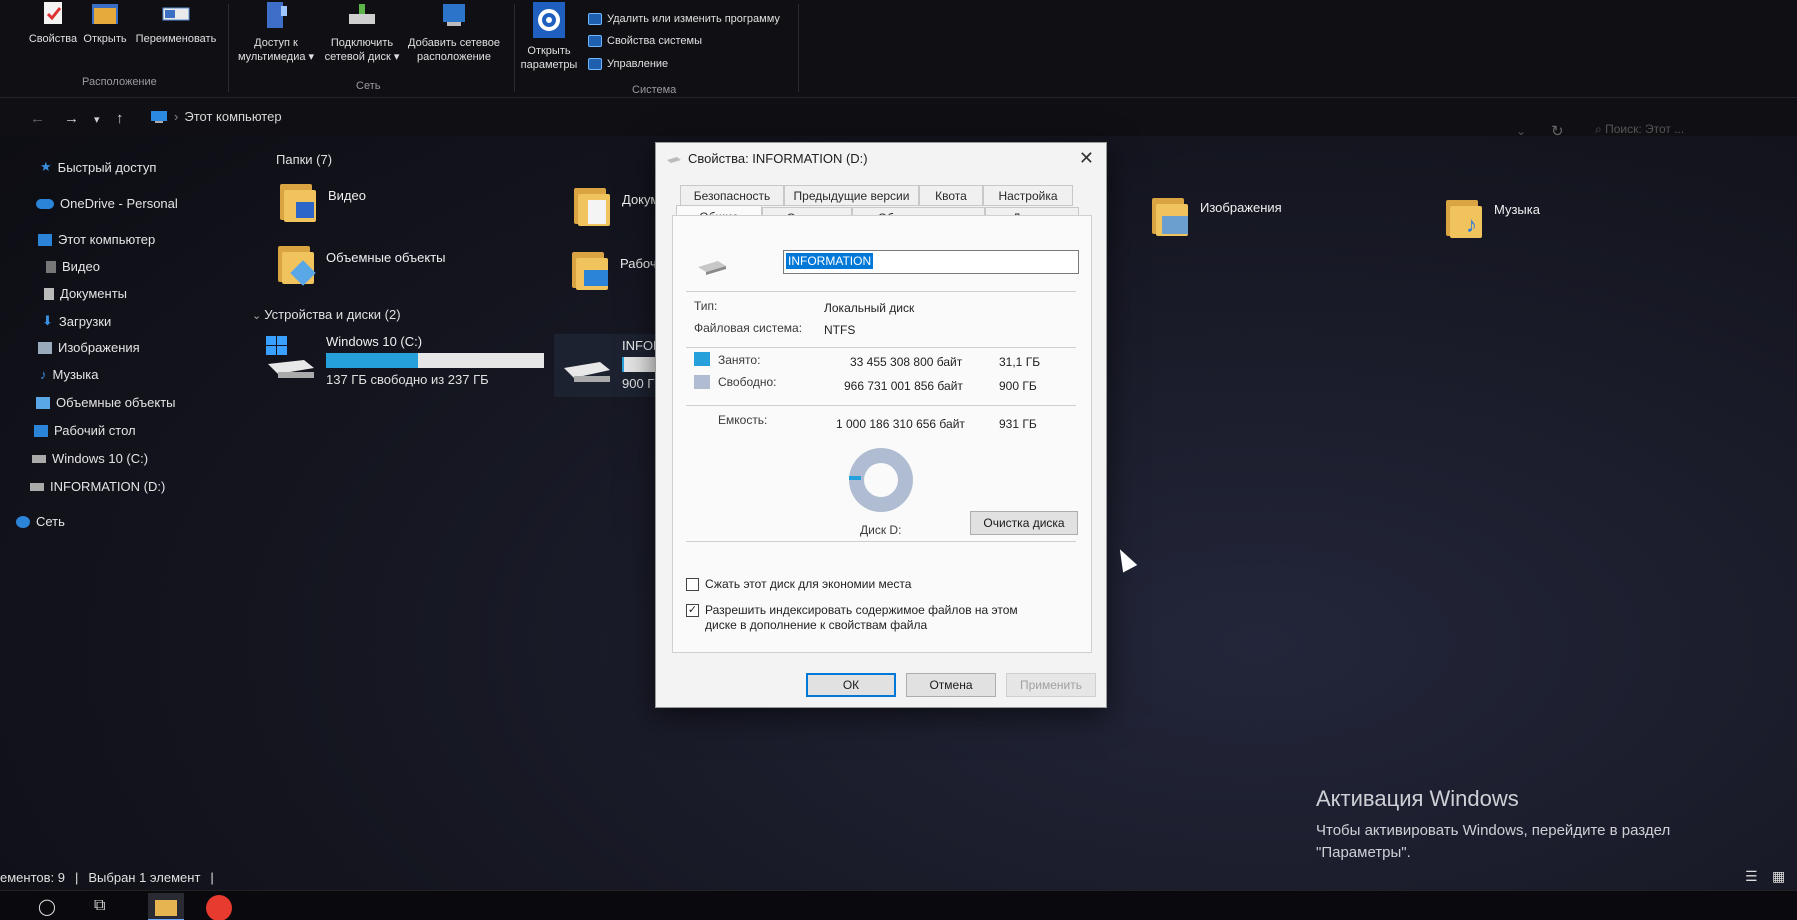 The image size is (1797, 920). What do you see at coordinates (931, 262) in the screenshot?
I see `volume-name-input: INFORMATION` at bounding box center [931, 262].